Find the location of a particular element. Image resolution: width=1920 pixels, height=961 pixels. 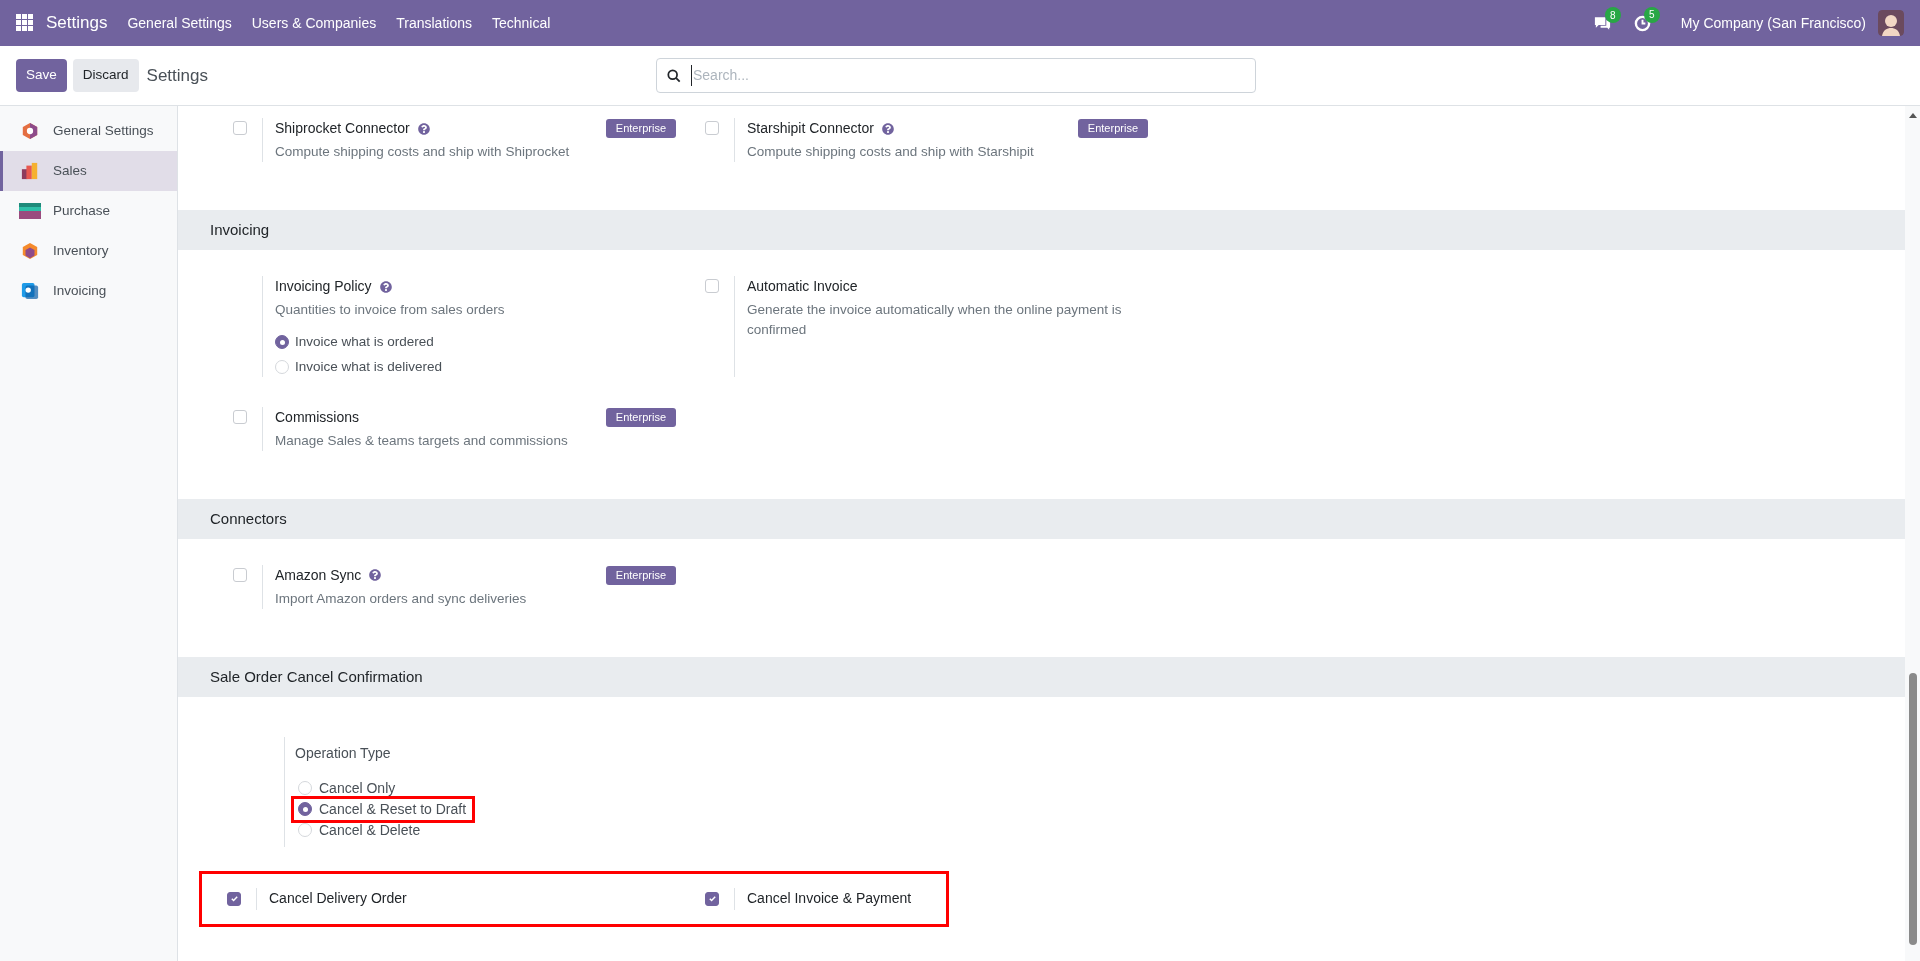

radio-label: Invoice what is delivered is located at coordinates (369, 366).